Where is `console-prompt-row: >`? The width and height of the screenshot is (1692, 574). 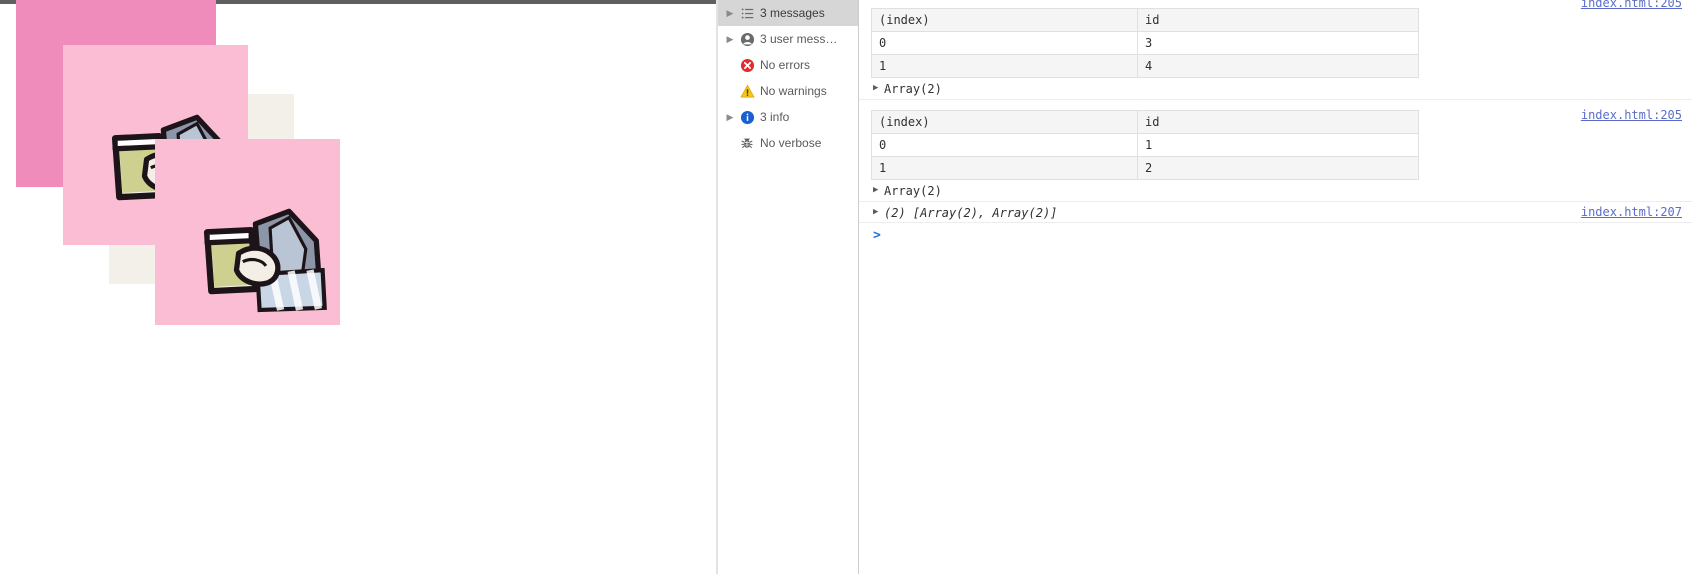 console-prompt-row: > is located at coordinates (1275, 235).